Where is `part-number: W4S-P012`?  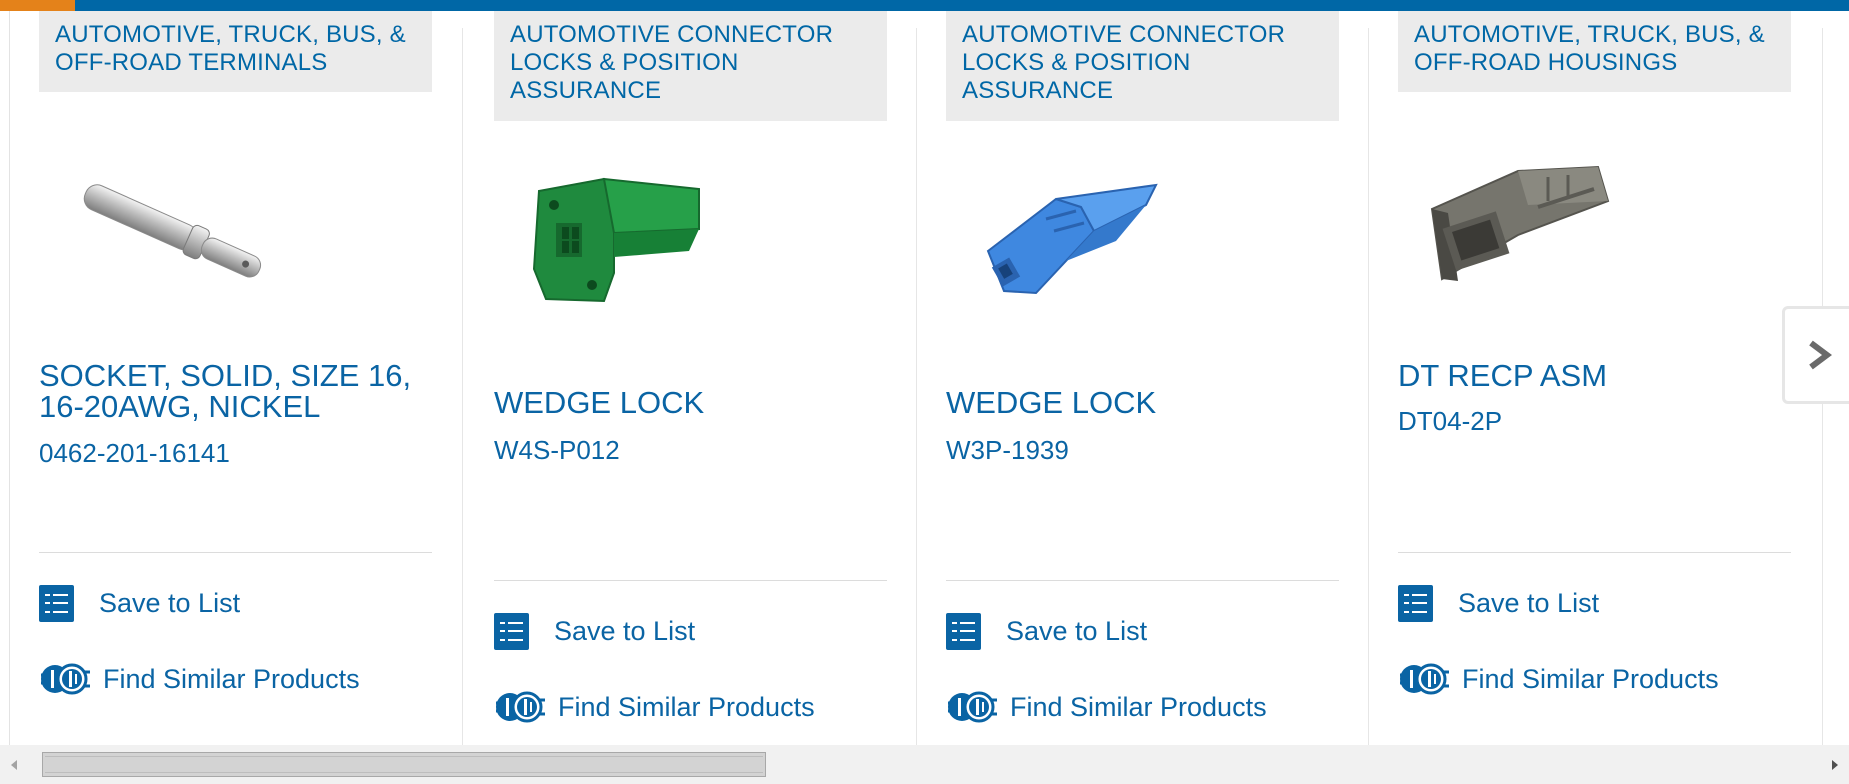
part-number: W4S-P012 is located at coordinates (557, 450).